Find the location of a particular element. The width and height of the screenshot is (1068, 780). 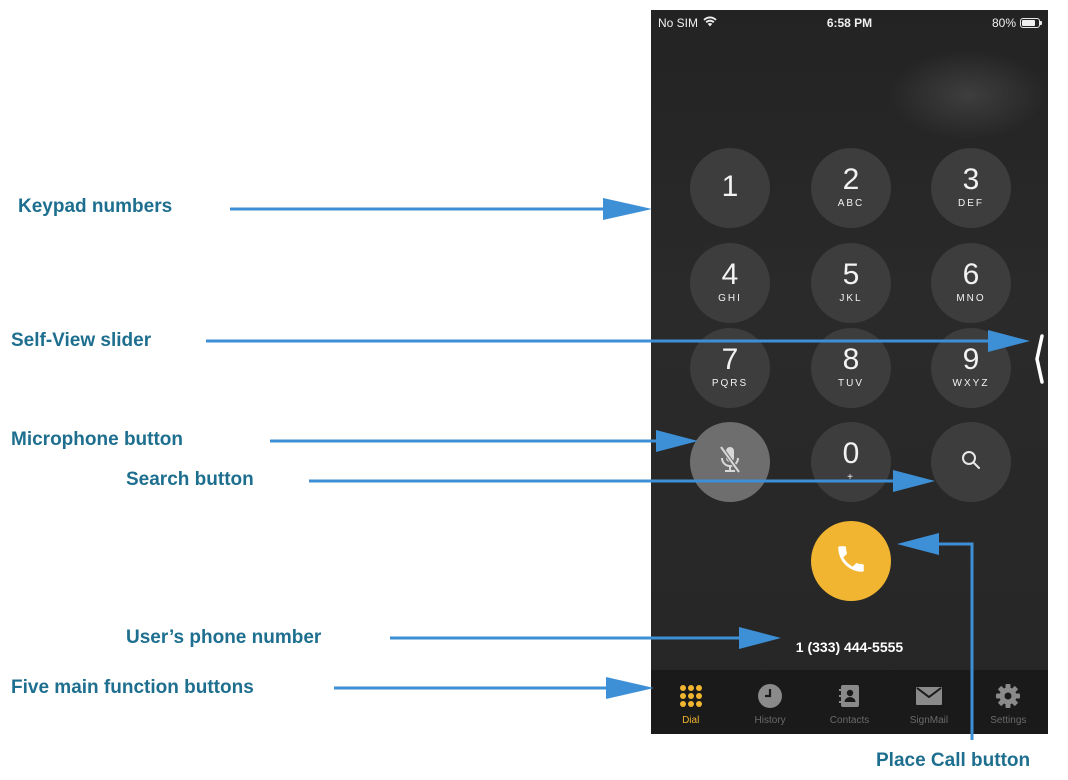

keypad-key-8: 8 TUV is located at coordinates (851, 368).